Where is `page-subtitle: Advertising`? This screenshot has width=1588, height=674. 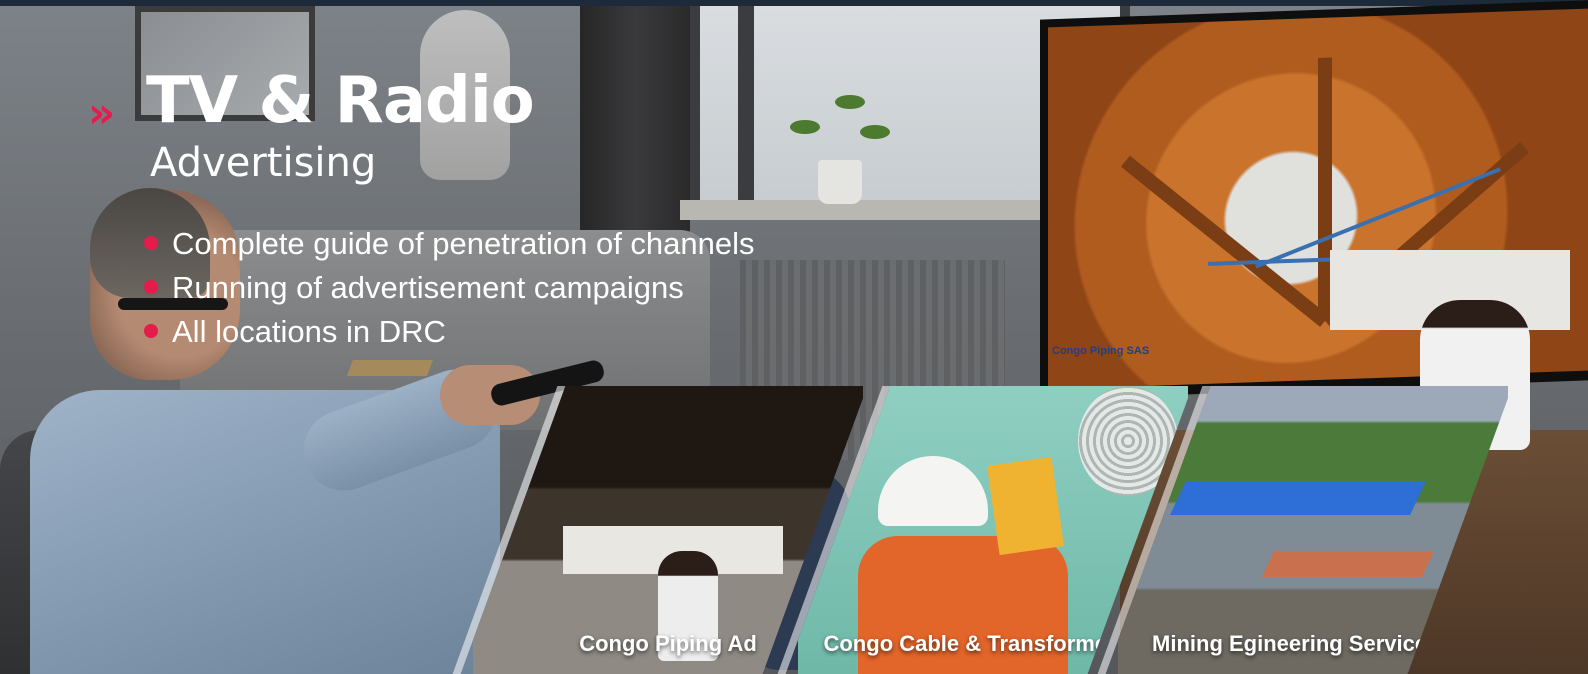
page-subtitle: Advertising is located at coordinates (263, 163).